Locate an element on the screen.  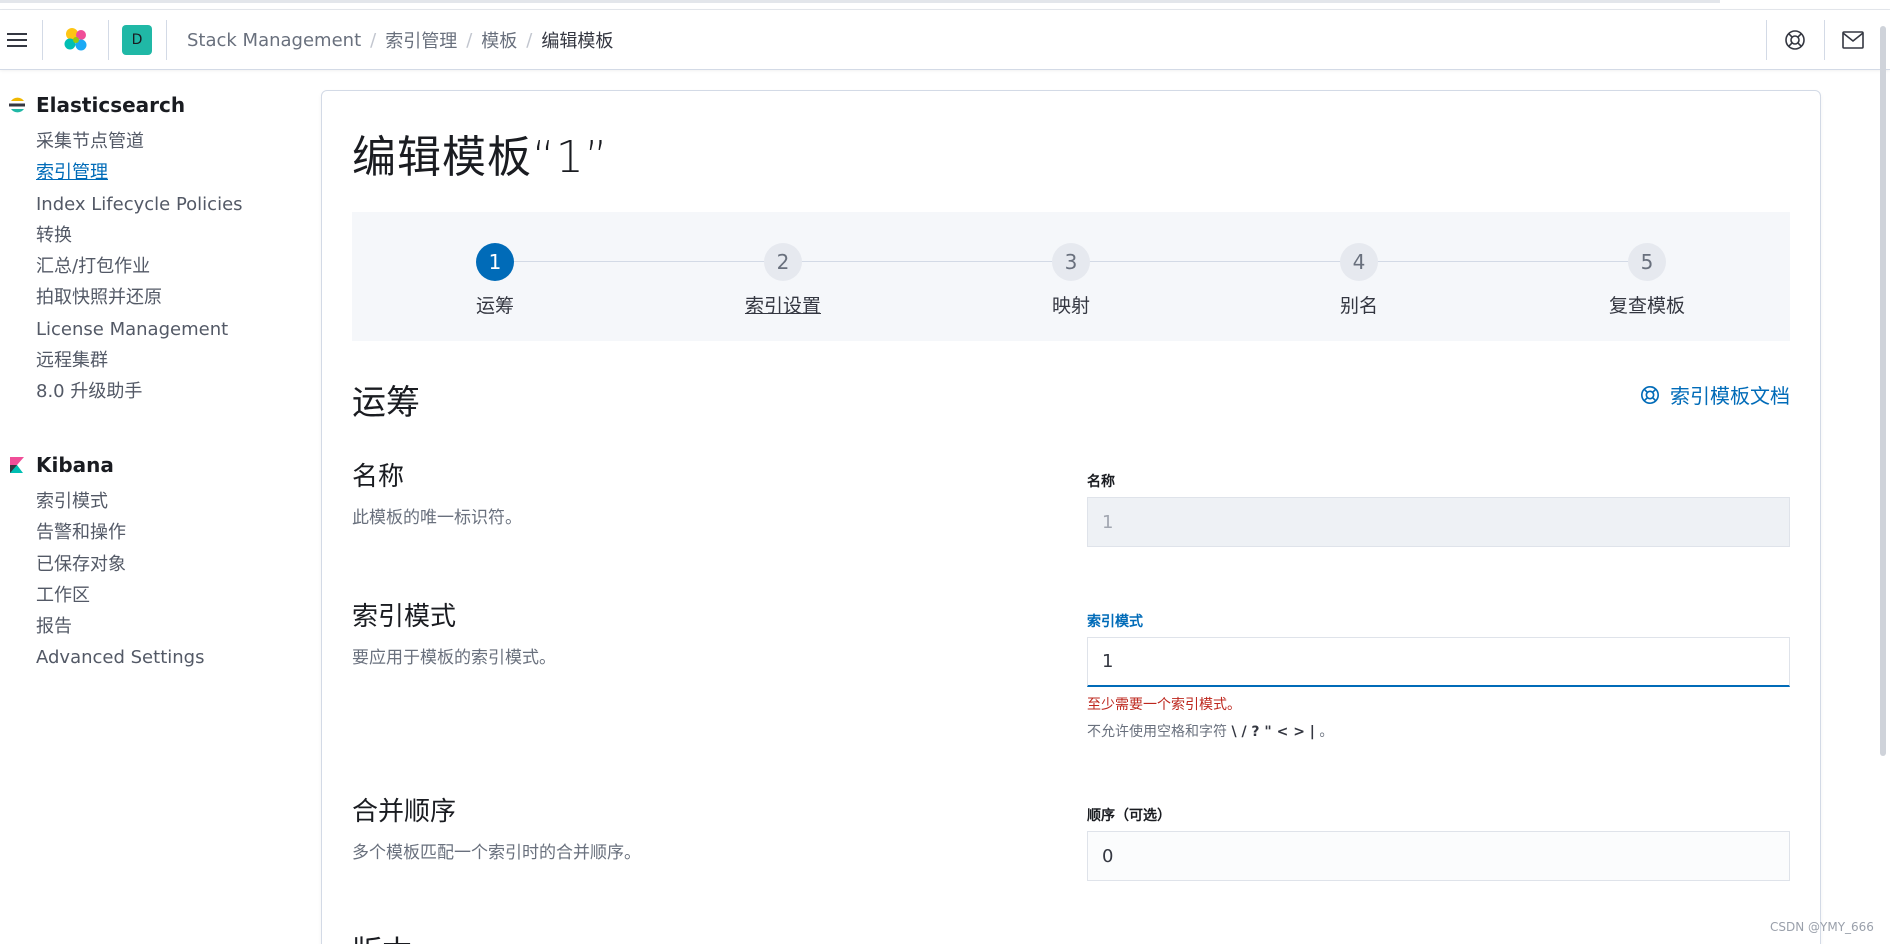
index-pattern-error: 至少需要一个索引模式。 is located at coordinates (1164, 705).